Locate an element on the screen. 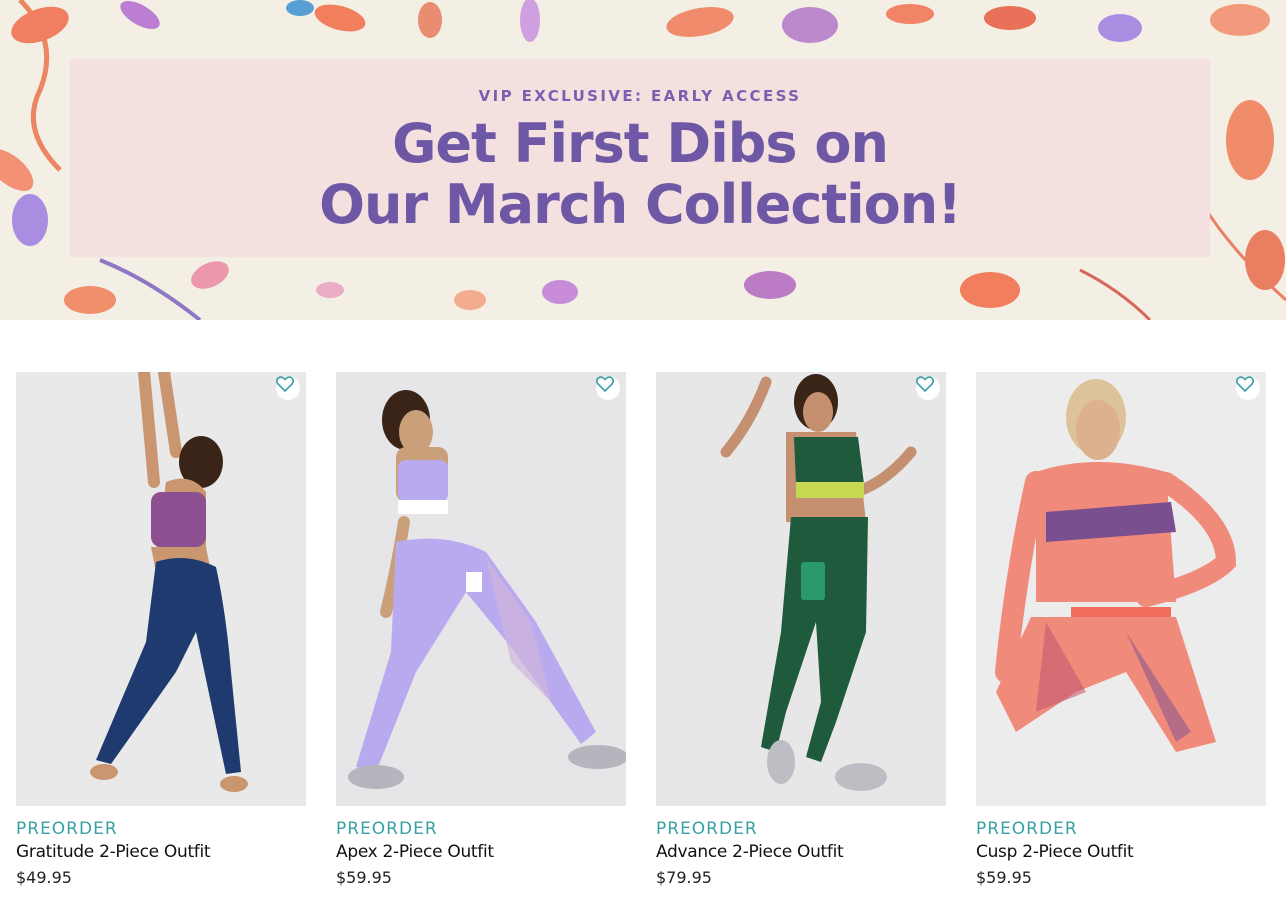  banner-title-line-2: Our March Collection! is located at coordinates (640, 204).